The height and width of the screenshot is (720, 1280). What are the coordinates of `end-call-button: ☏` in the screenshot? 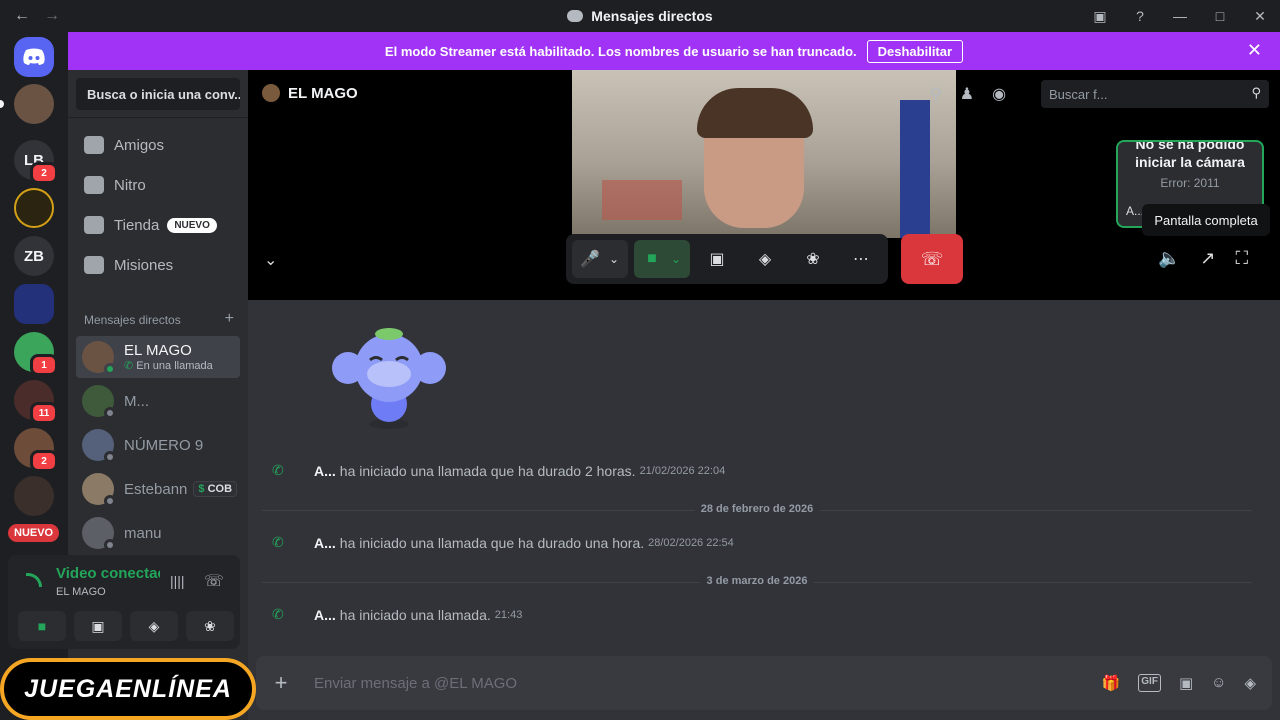 It's located at (932, 259).